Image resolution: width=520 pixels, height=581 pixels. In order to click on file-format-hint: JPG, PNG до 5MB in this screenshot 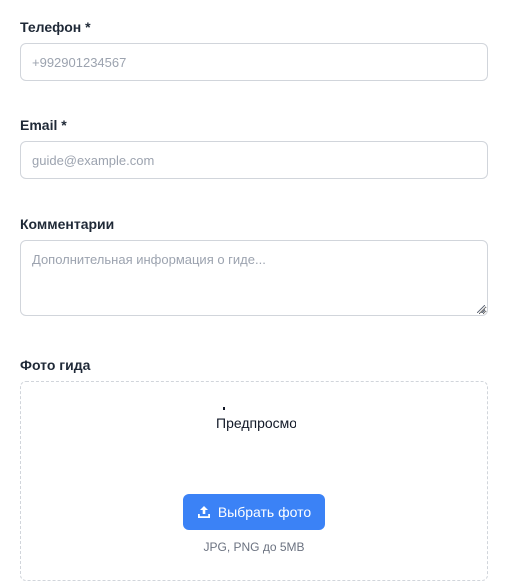, I will do `click(254, 547)`.